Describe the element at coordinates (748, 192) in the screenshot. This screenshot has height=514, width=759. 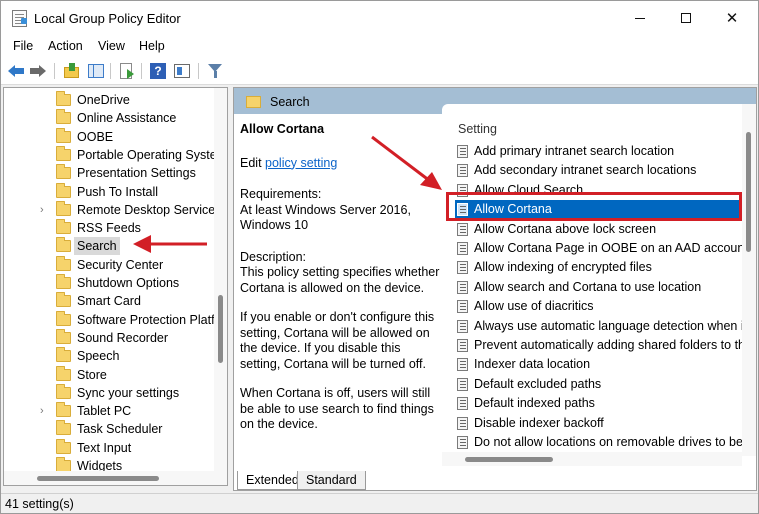
I see `settings-scroll-thumb` at that location.